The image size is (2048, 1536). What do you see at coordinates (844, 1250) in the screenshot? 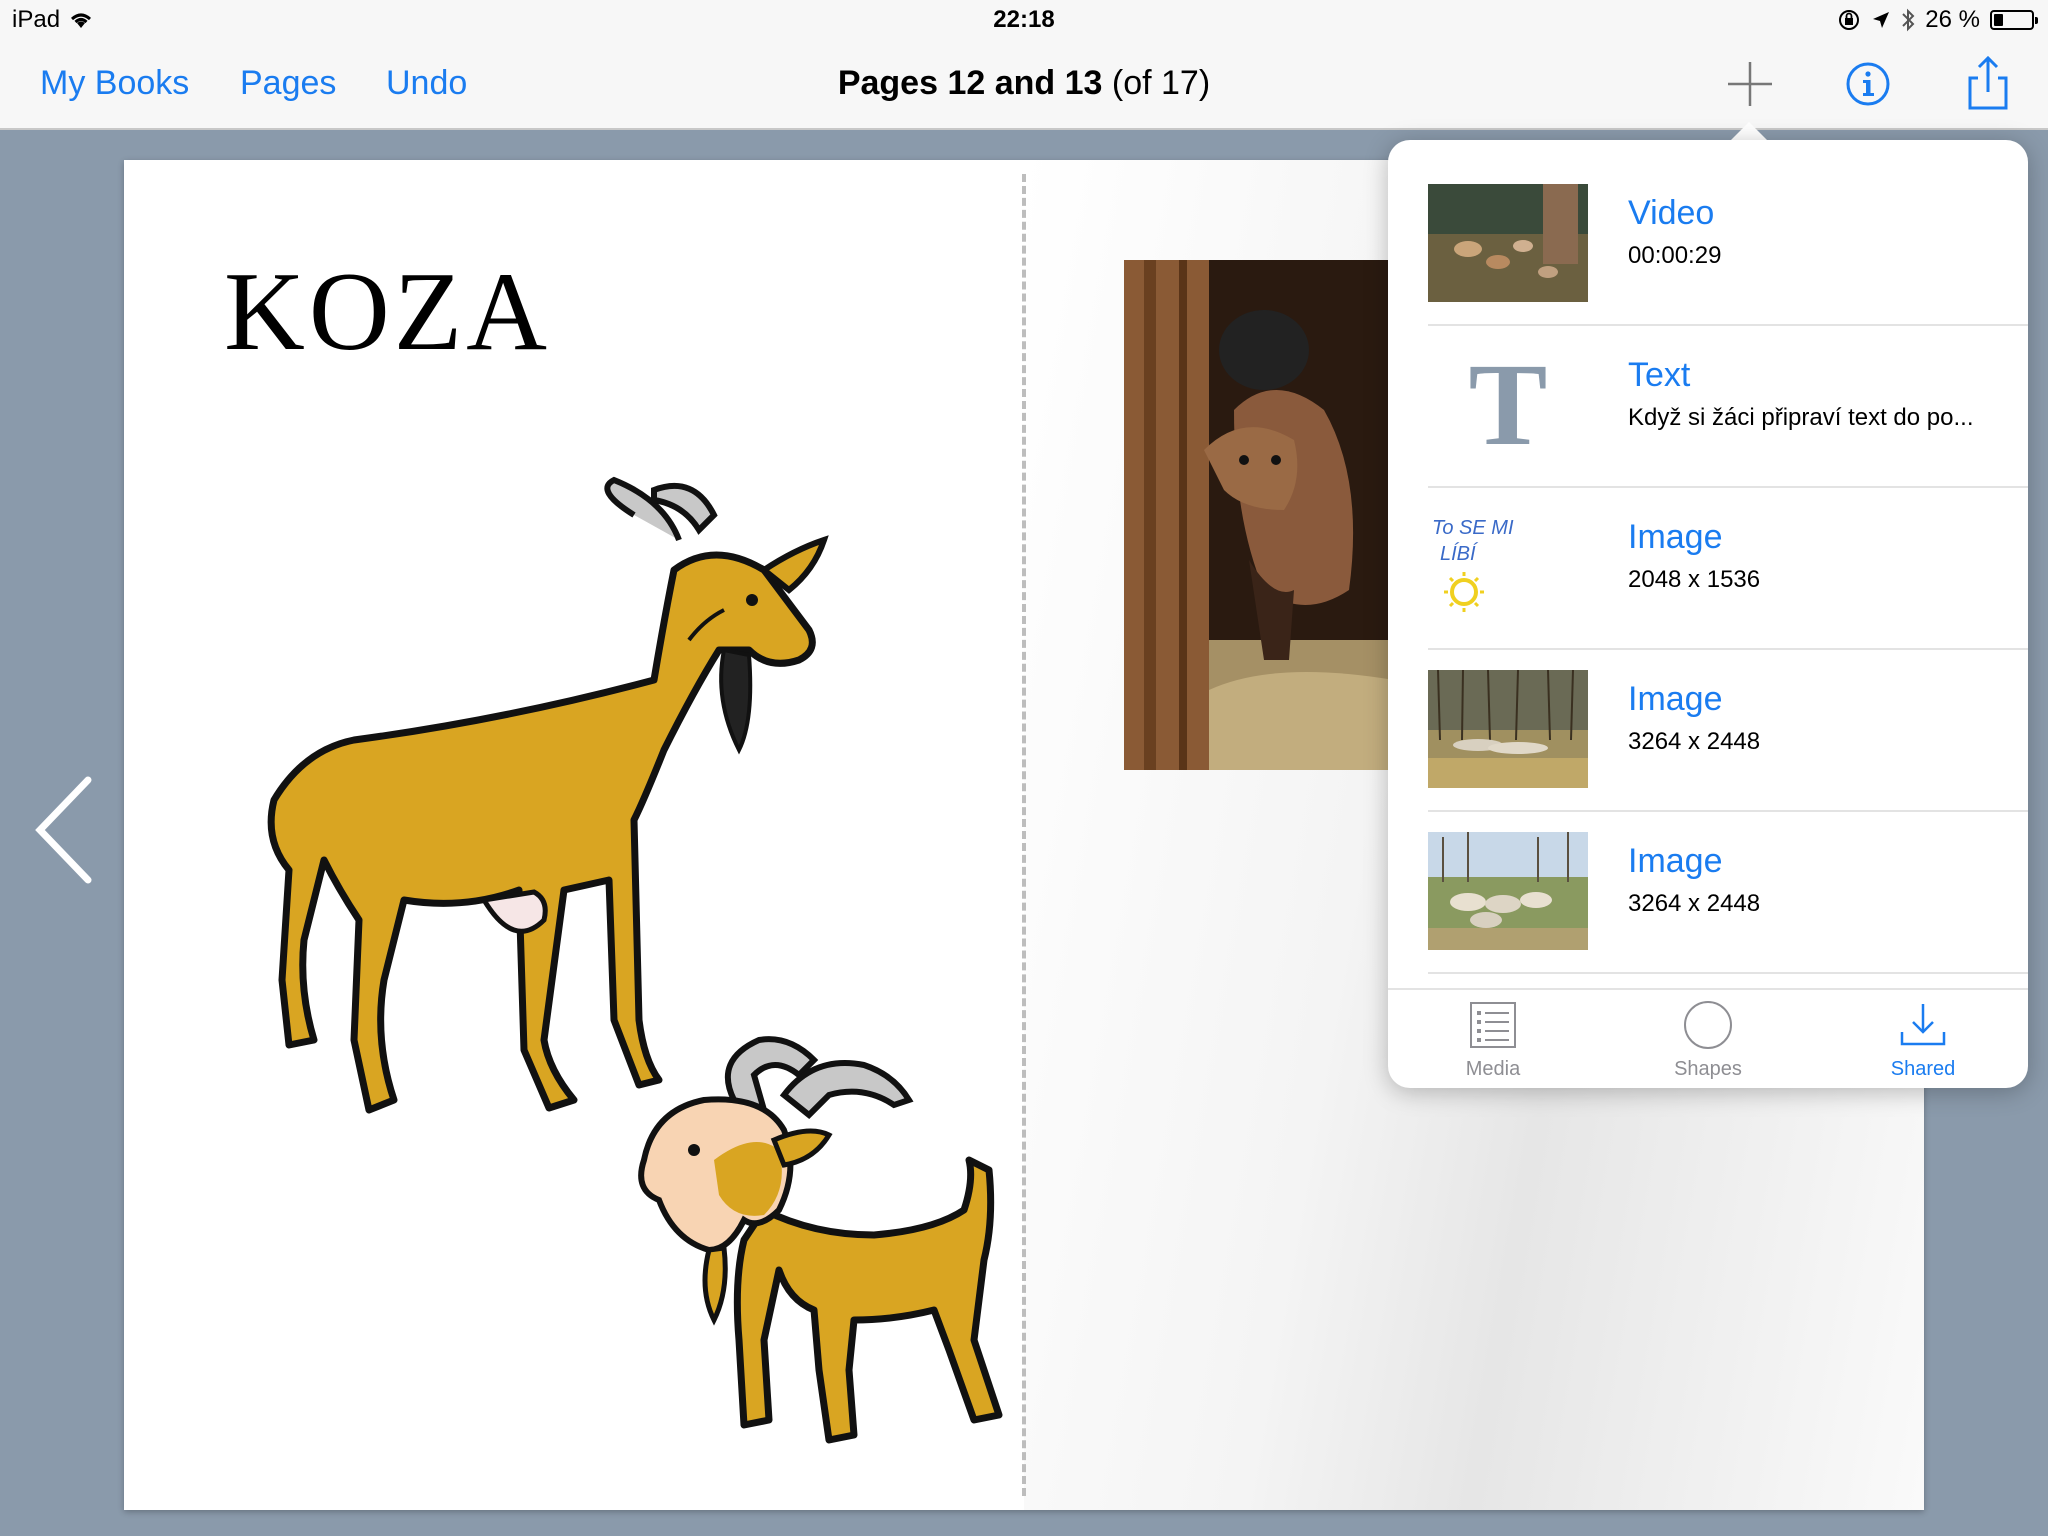
I see `goat-small-illustration` at bounding box center [844, 1250].